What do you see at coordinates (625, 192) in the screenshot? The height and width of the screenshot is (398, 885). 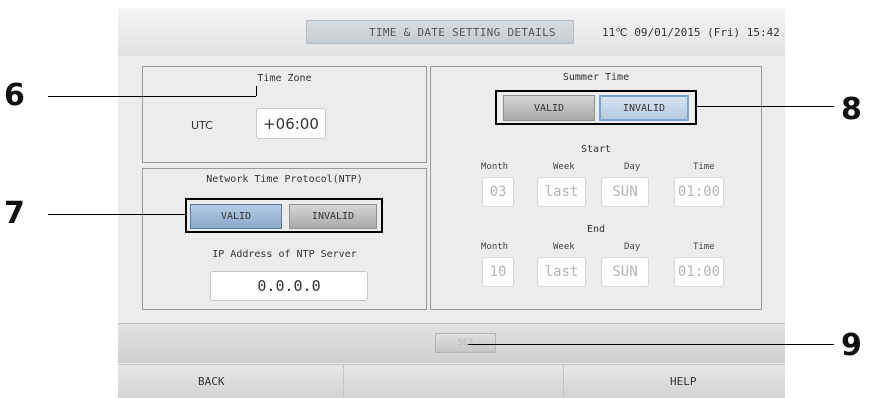 I see `start-day-field: SUN` at bounding box center [625, 192].